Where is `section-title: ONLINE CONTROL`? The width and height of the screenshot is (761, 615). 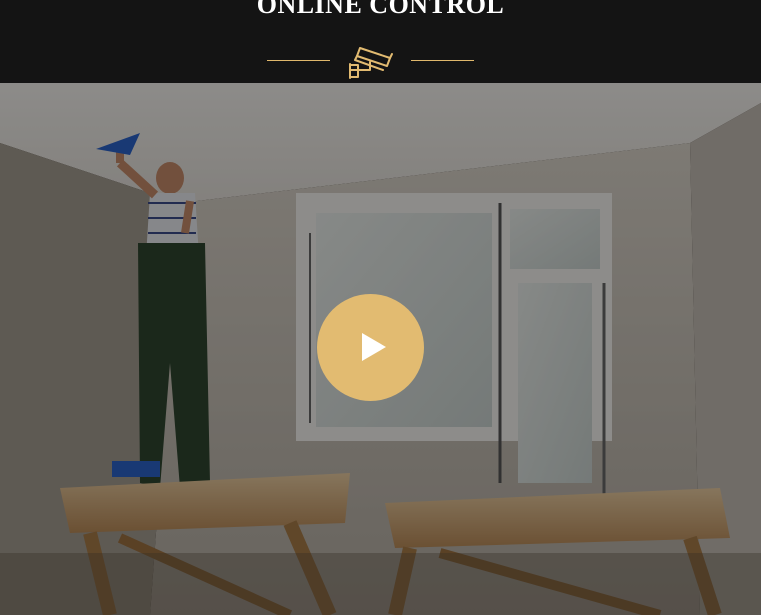
section-title: ONLINE CONTROL is located at coordinates (380, 9).